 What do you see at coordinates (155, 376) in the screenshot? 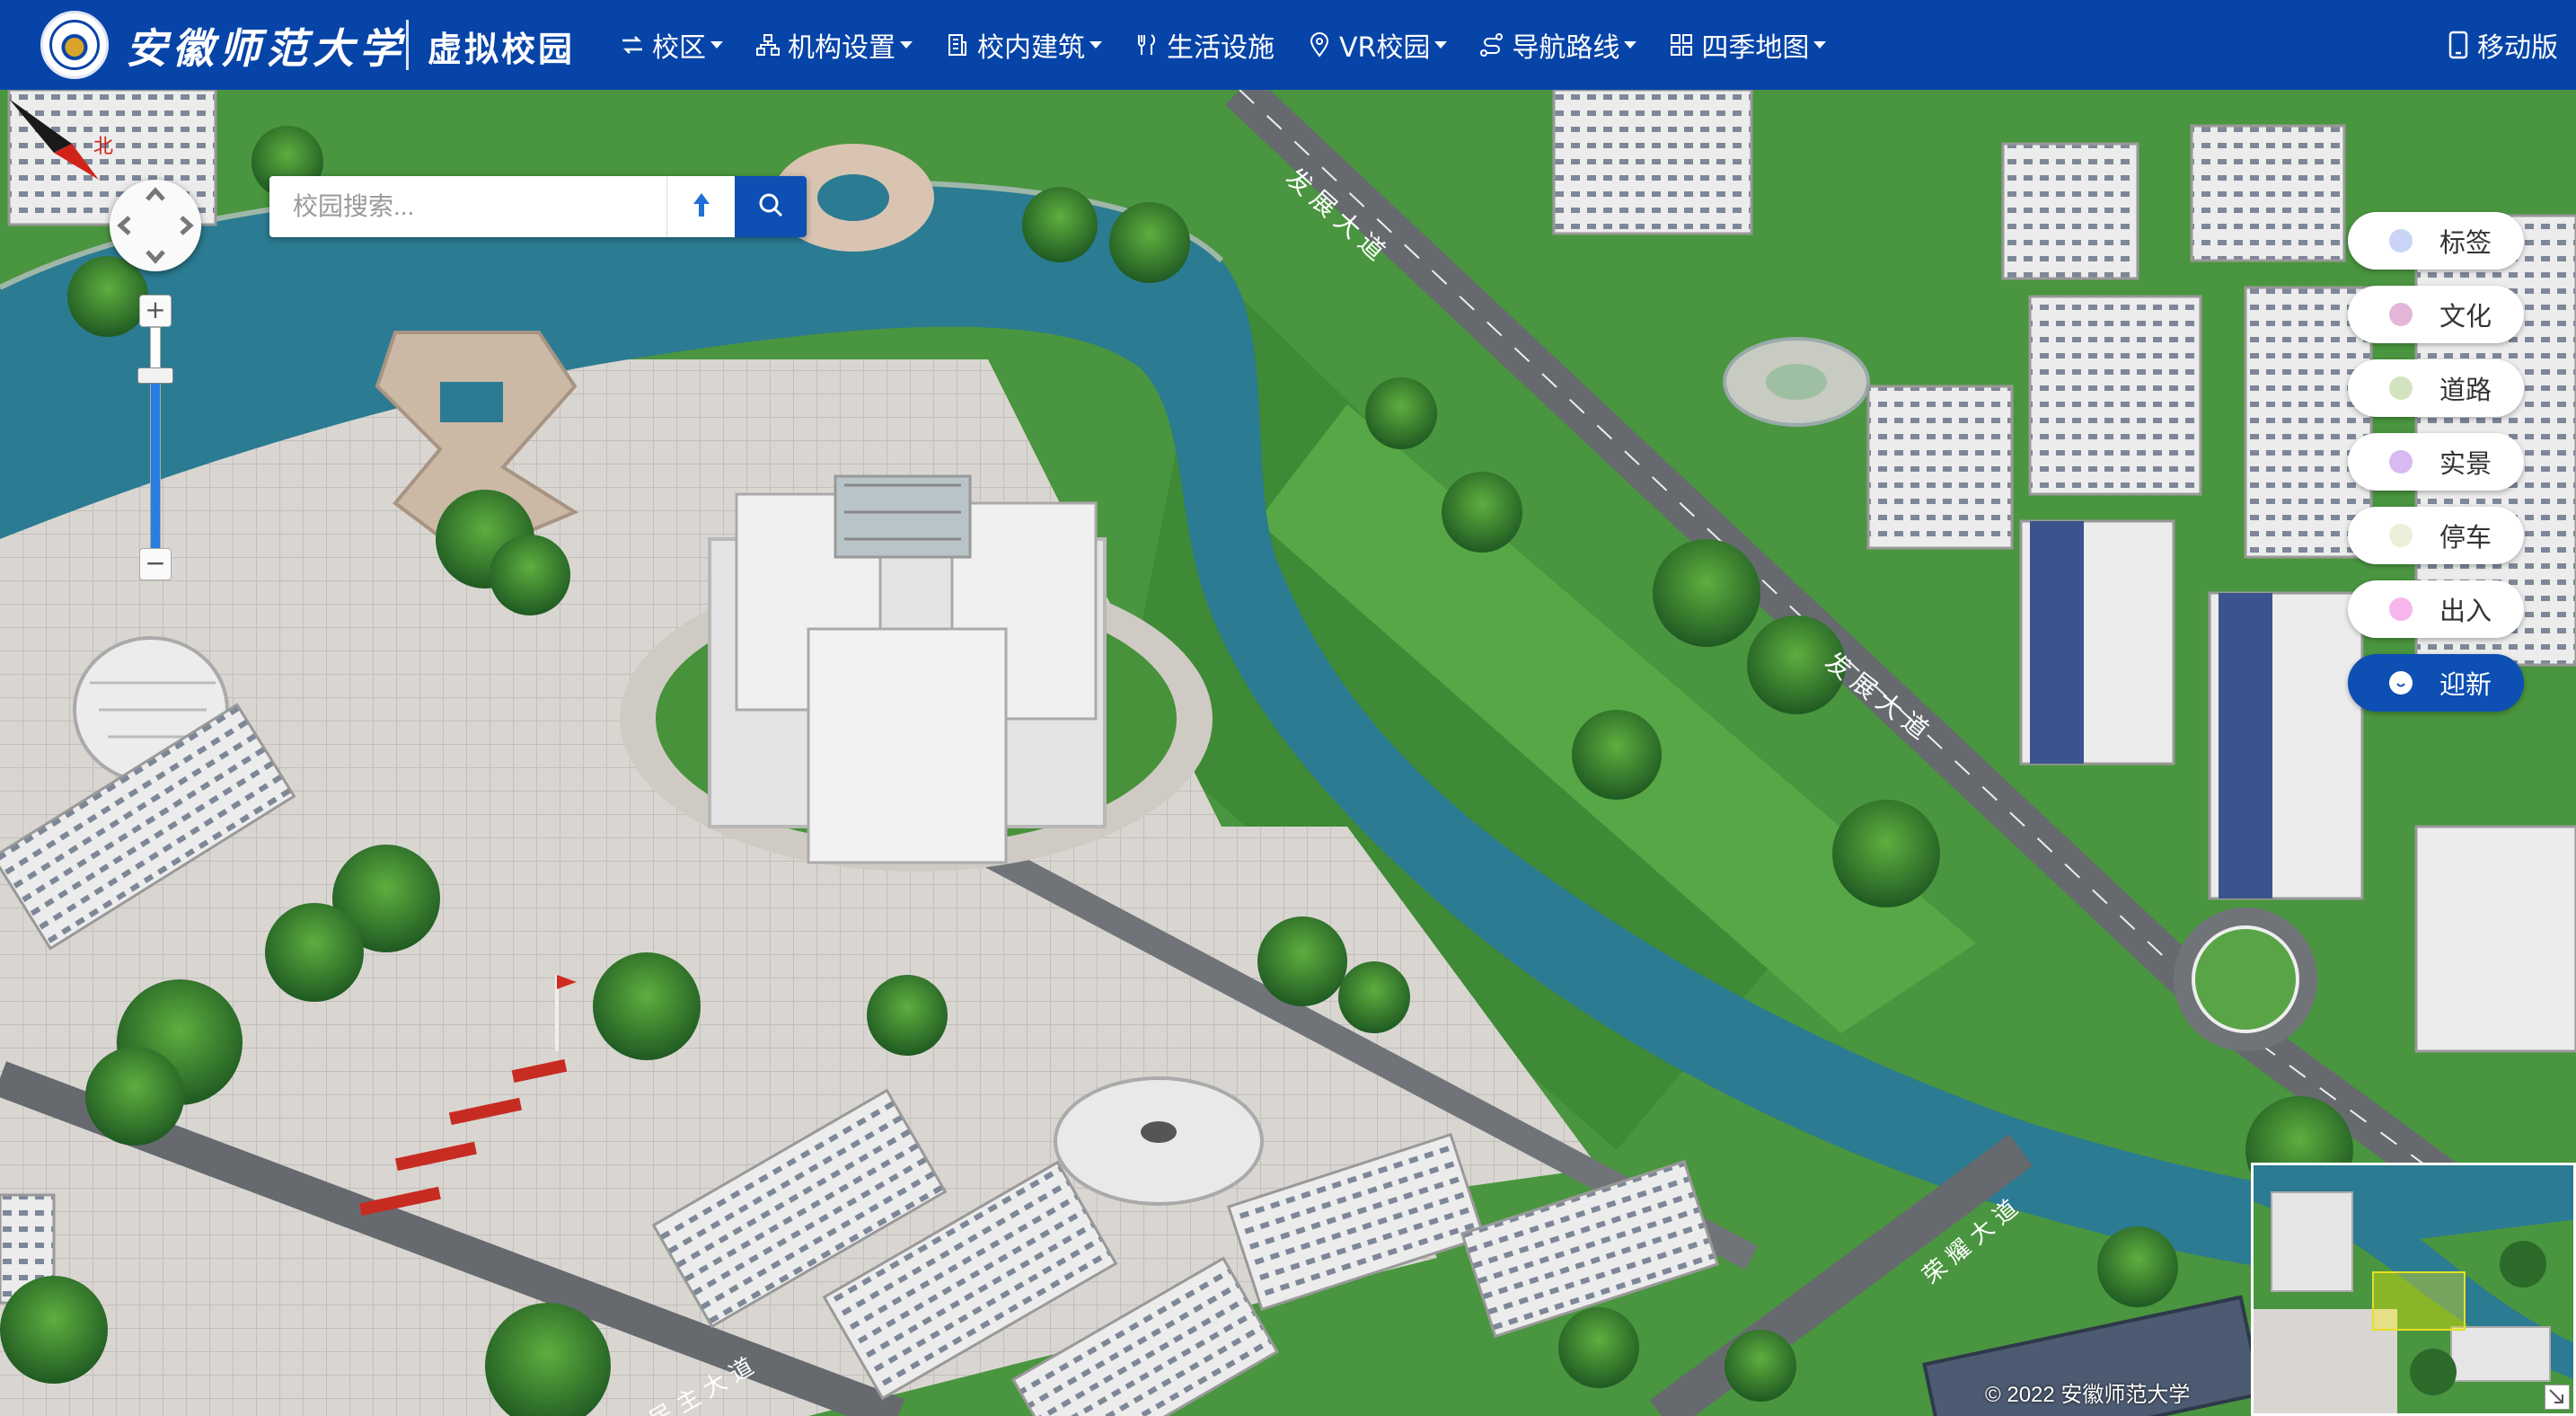
I see `zoom-slider-thumb` at bounding box center [155, 376].